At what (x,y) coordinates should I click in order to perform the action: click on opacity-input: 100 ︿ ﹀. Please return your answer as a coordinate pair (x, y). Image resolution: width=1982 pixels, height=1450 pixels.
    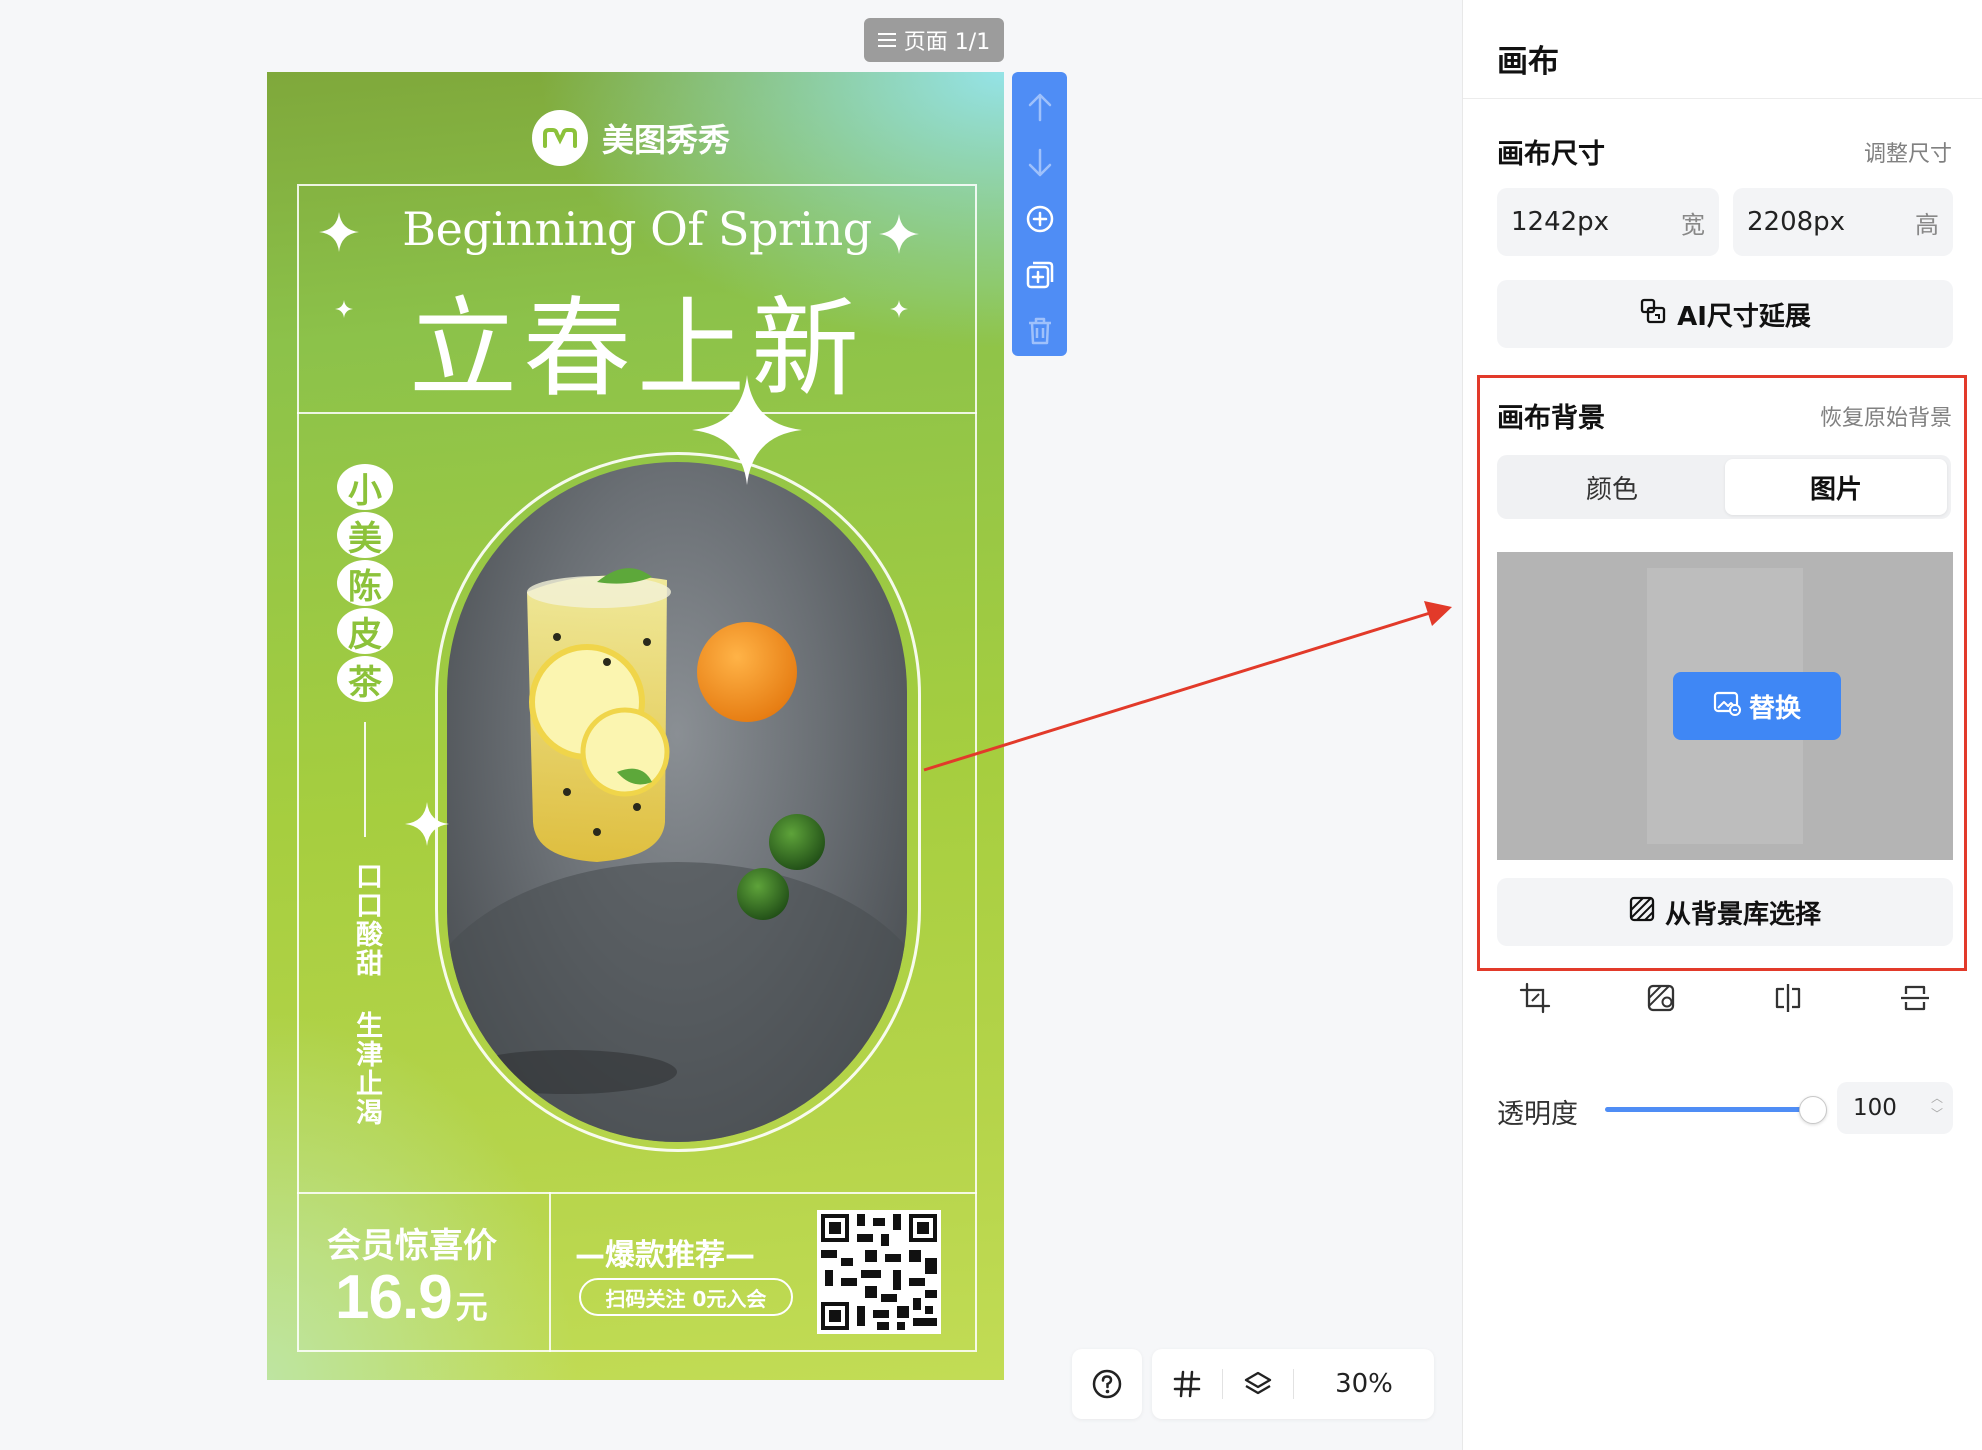
    Looking at the image, I should click on (1895, 1108).